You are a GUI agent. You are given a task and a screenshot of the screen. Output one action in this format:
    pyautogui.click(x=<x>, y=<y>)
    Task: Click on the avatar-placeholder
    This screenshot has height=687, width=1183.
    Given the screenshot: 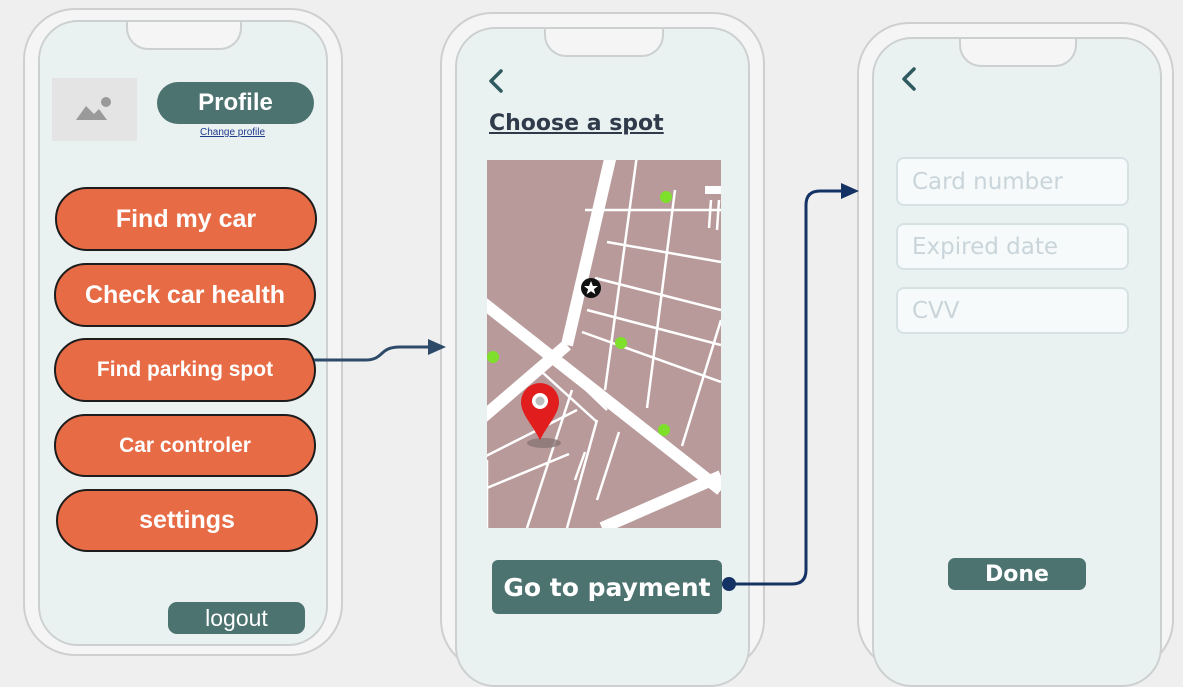 What is the action you would take?
    pyautogui.click(x=94, y=109)
    